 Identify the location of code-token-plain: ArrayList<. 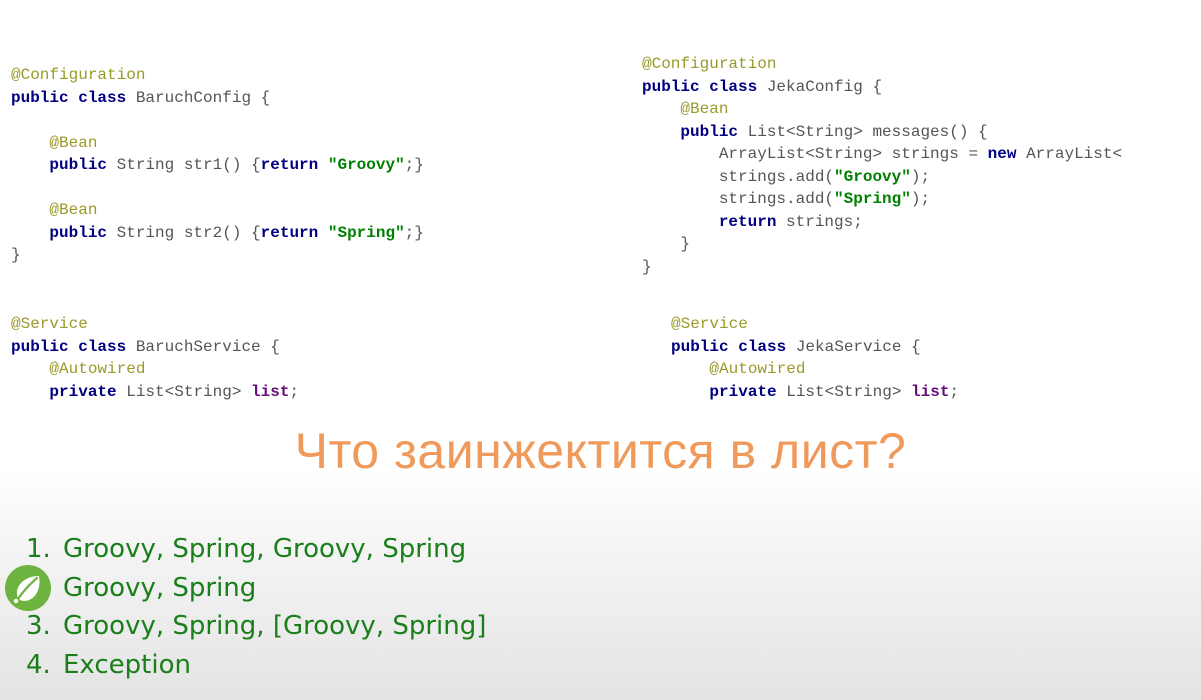
(1069, 154).